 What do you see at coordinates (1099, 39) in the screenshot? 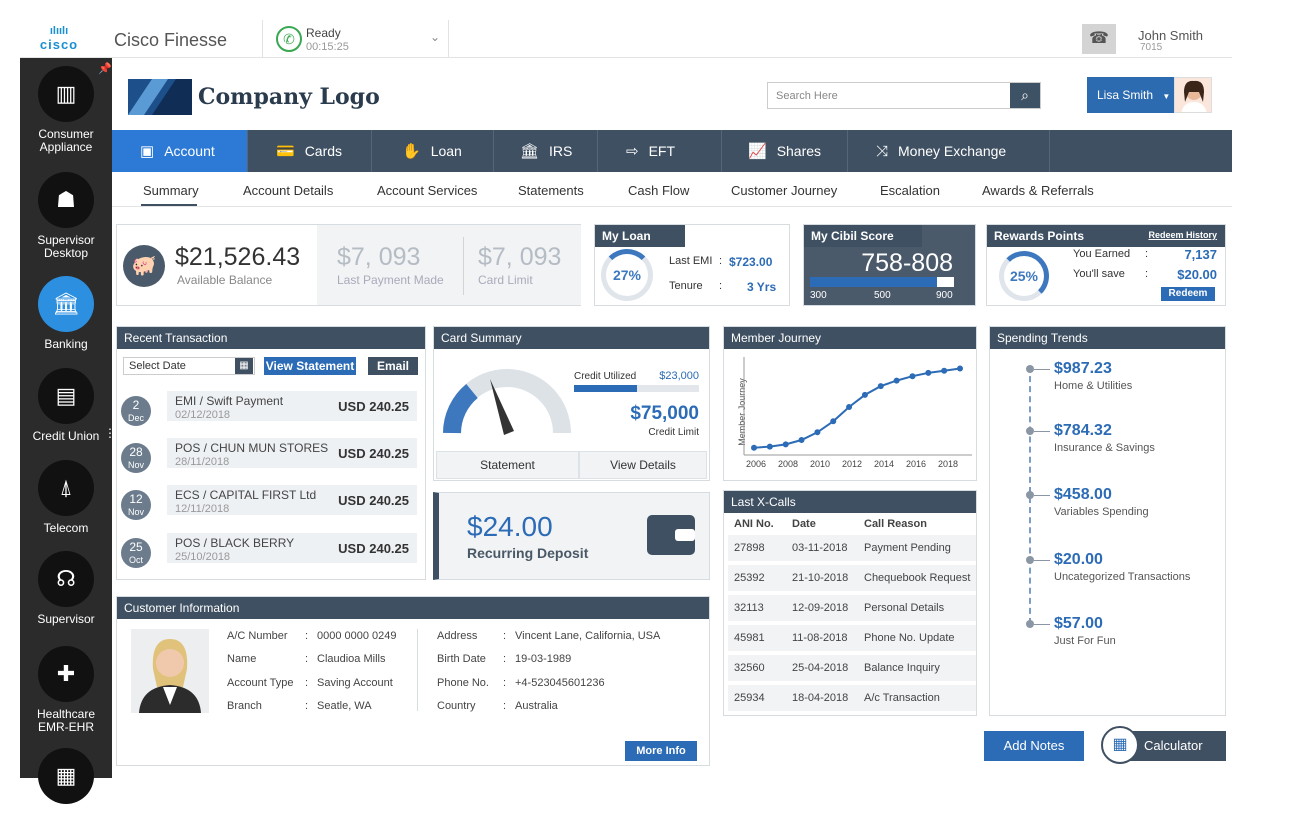
I see `dialpad-icon: ☎` at bounding box center [1099, 39].